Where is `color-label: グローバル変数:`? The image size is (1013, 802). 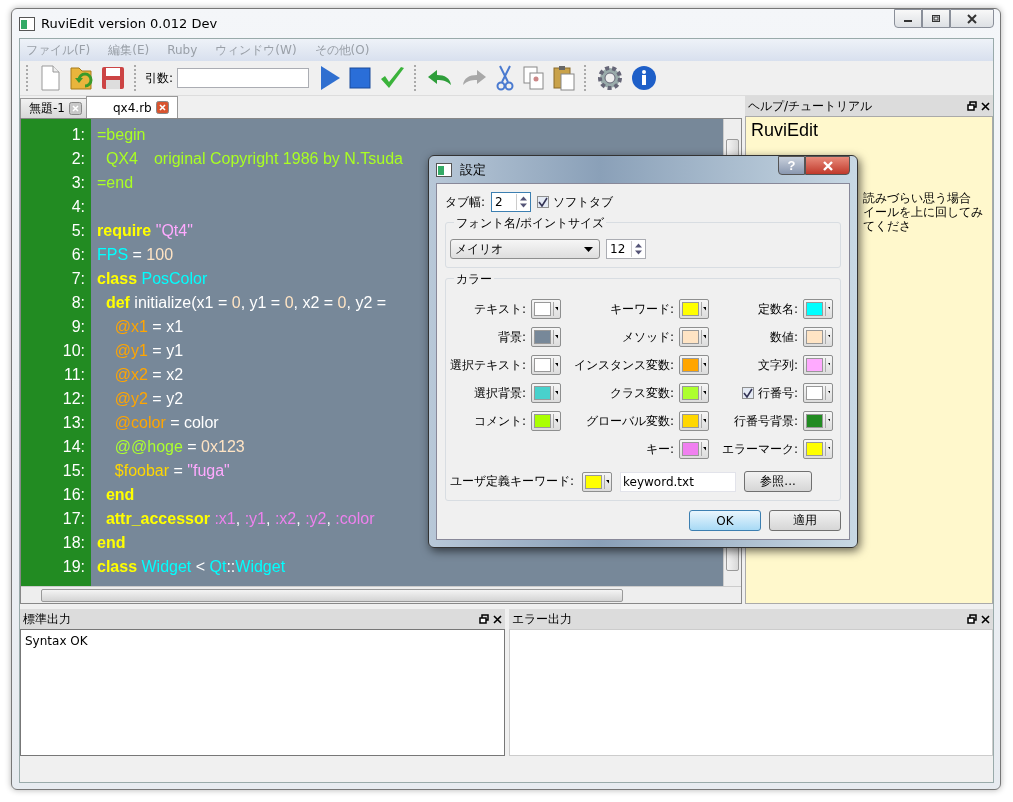 color-label: グローバル変数: is located at coordinates (630, 421).